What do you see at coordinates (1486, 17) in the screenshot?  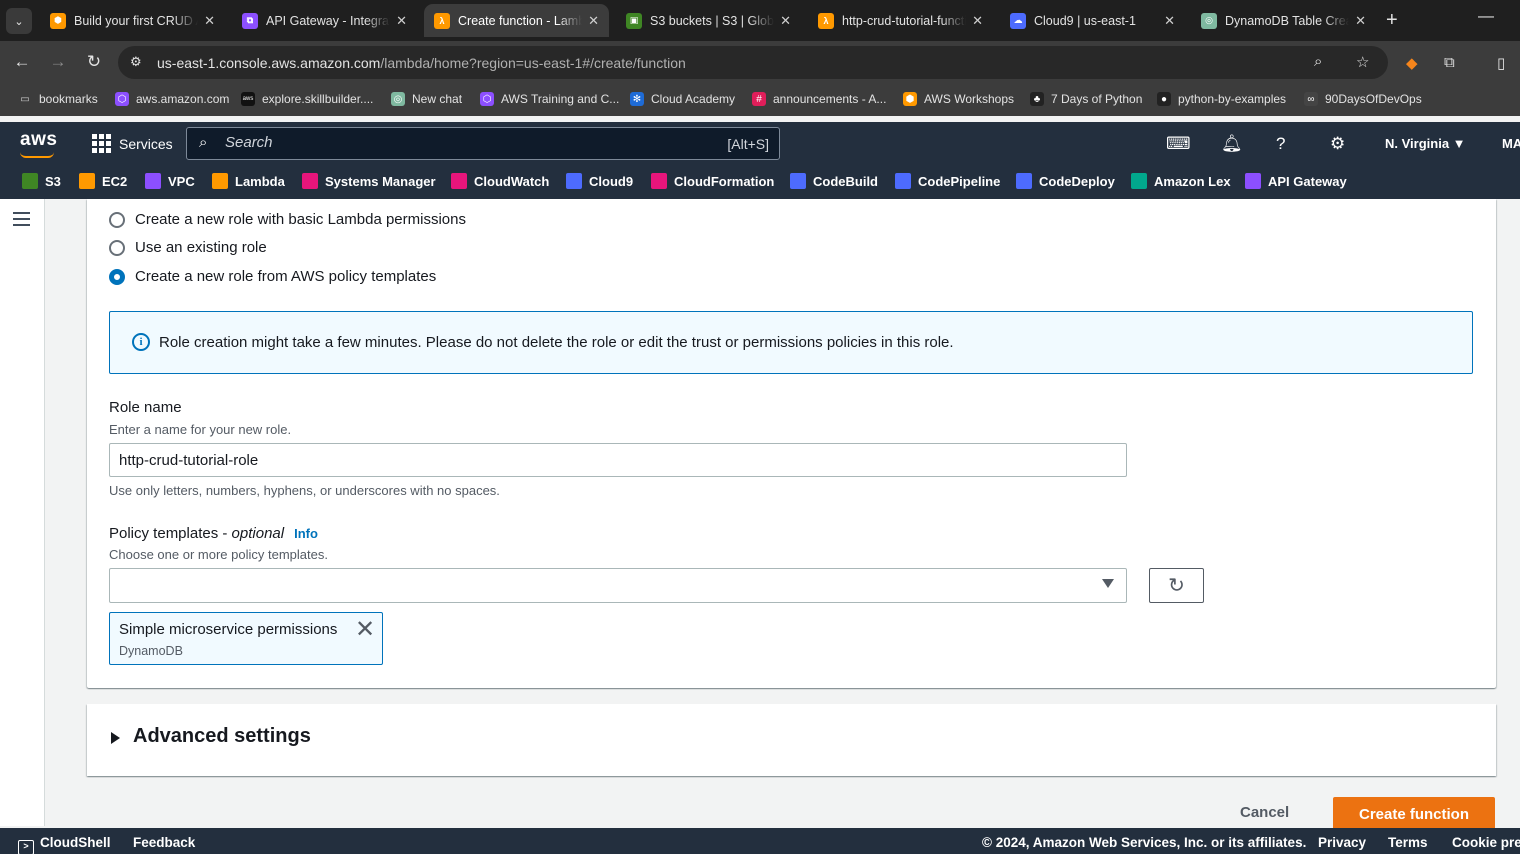 I see `minimize-window-button: —` at bounding box center [1486, 17].